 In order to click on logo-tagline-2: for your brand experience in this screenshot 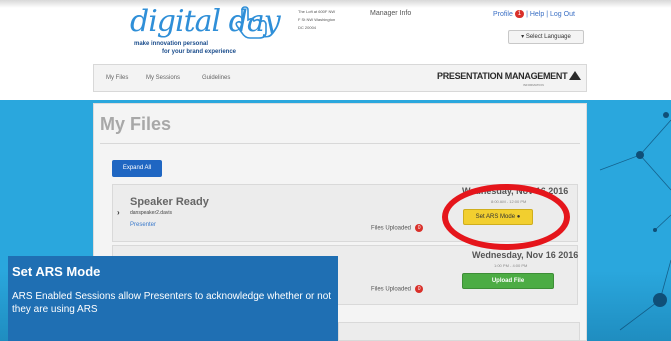, I will do `click(199, 52)`.